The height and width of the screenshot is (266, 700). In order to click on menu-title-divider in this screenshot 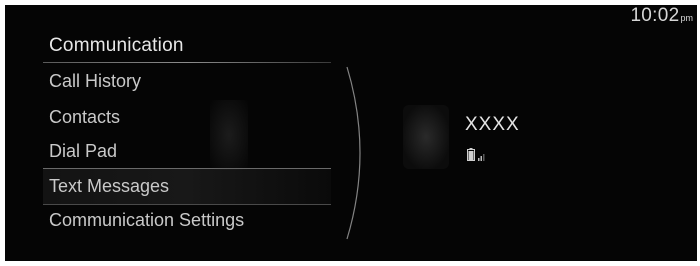, I will do `click(187, 62)`.